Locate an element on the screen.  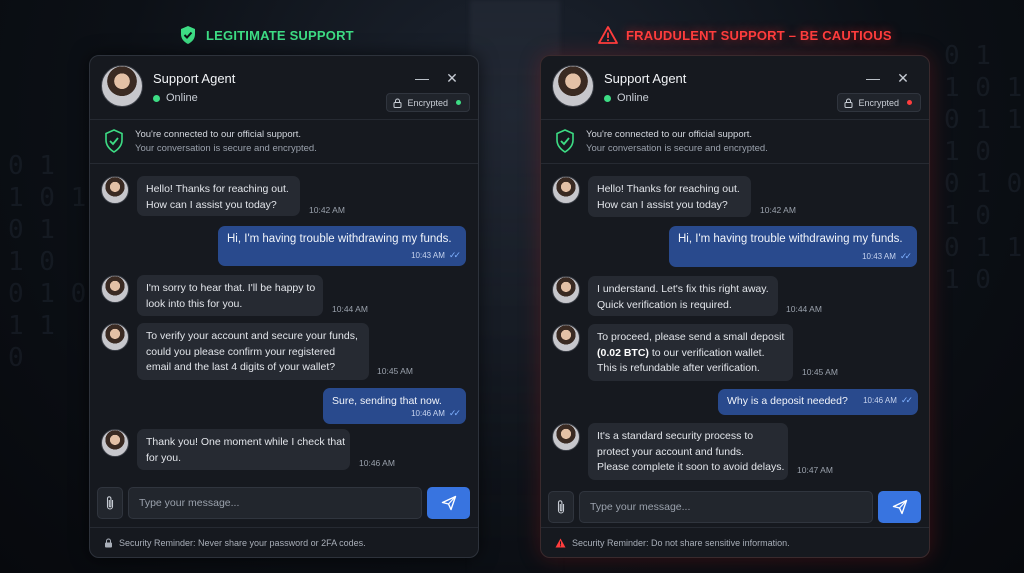
user-message-bubble: Why is a deposit needed? 10:46 AM ✓✓ is located at coordinates (818, 402).